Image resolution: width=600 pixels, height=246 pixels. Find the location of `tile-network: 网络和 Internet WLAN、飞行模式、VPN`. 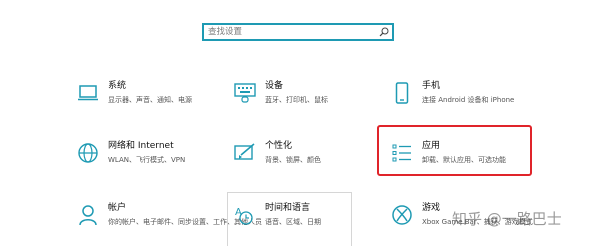

tile-network: 网络和 Internet WLAN、飞行模式、VPN is located at coordinates (151, 158).